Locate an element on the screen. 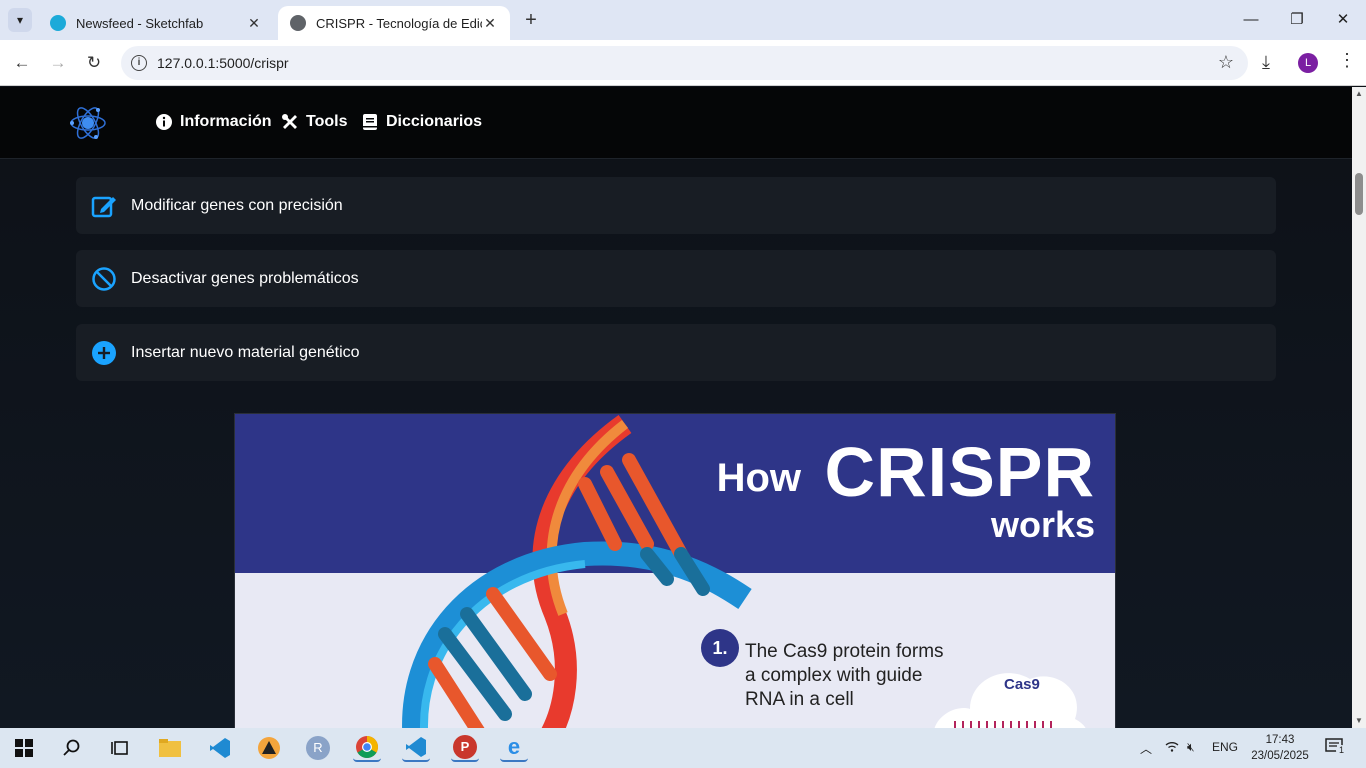  language-indicator: ENG is located at coordinates (1225, 747).